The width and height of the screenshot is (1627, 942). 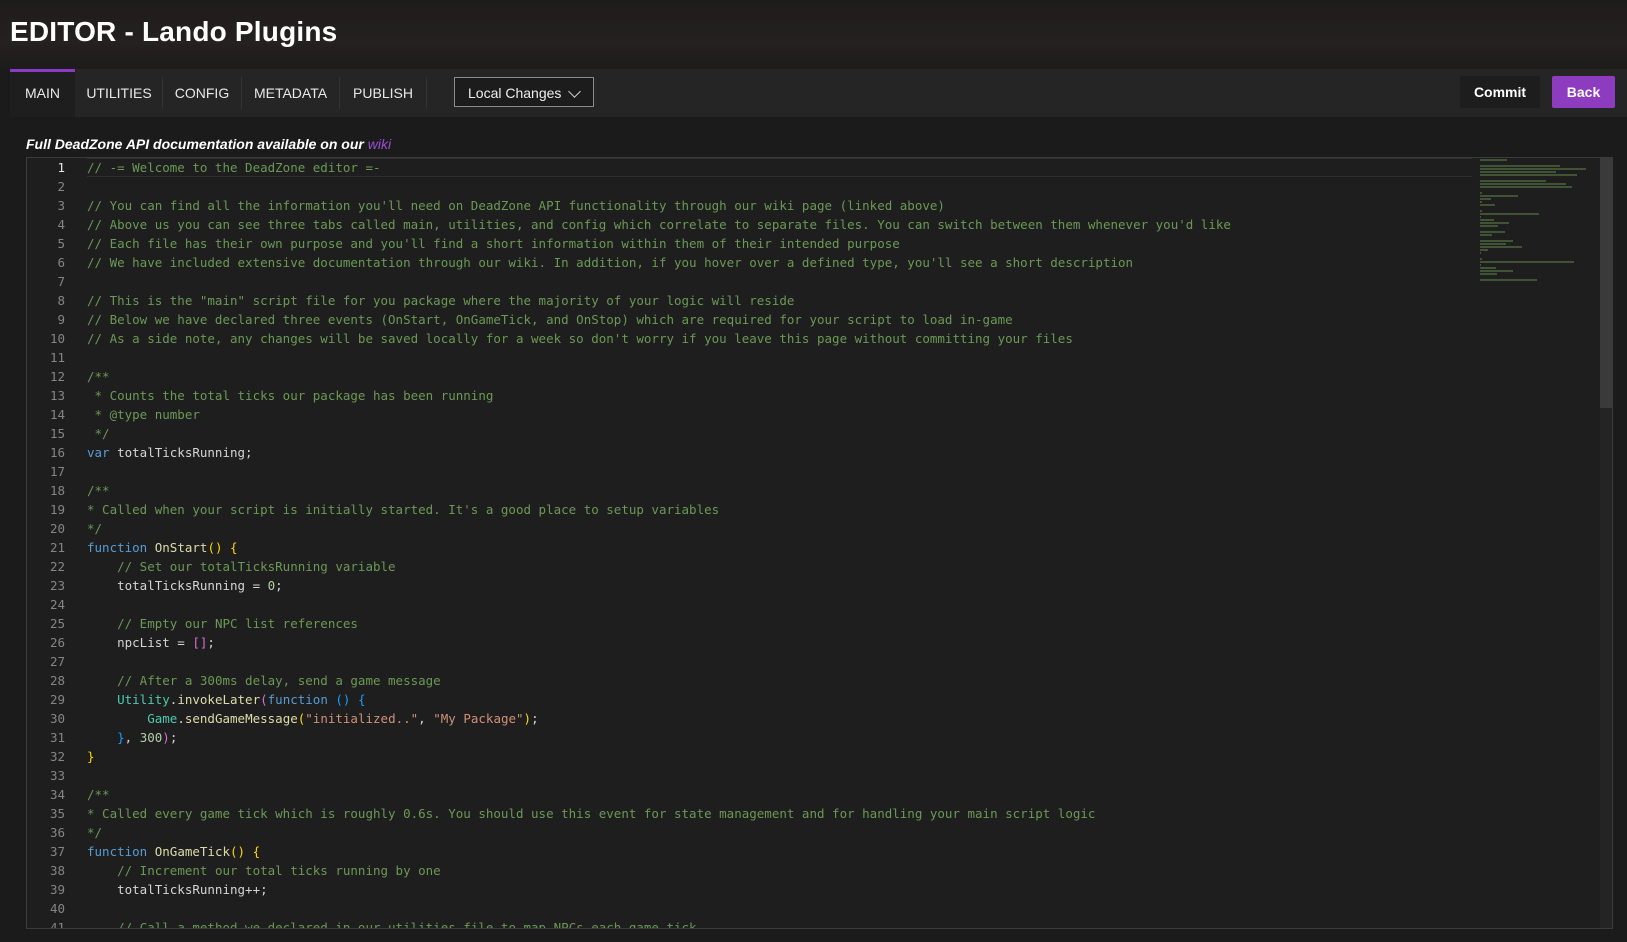 I want to click on line-number: 30, so click(x=57, y=718).